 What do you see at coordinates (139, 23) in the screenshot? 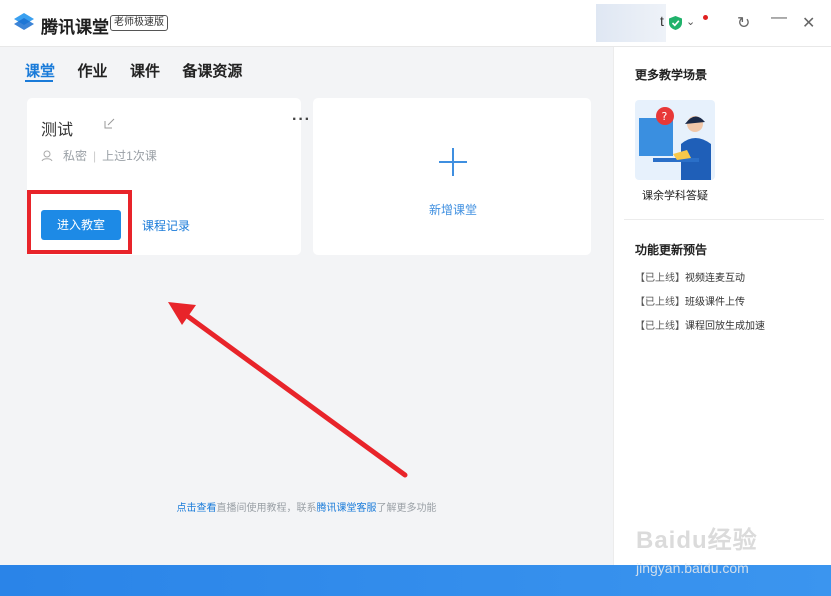
I see `edition-badge: 老师极速版` at bounding box center [139, 23].